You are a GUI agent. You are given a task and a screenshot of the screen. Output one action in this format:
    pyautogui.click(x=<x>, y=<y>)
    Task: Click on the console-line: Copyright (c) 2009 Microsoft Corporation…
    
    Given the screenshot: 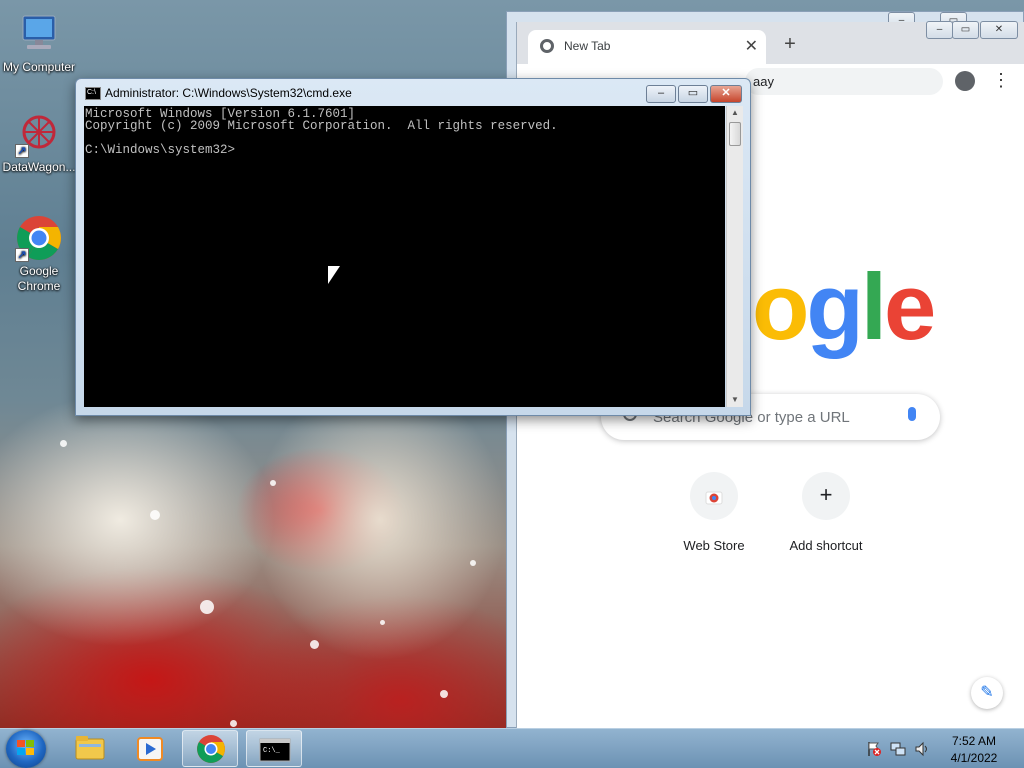 What is the action you would take?
    pyautogui.click(x=321, y=126)
    